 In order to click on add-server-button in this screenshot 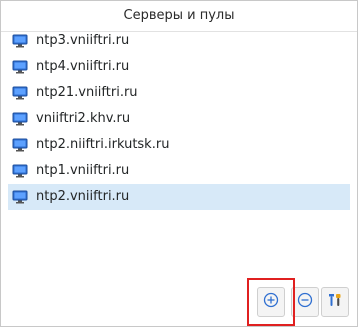, I will do `click(271, 302)`.